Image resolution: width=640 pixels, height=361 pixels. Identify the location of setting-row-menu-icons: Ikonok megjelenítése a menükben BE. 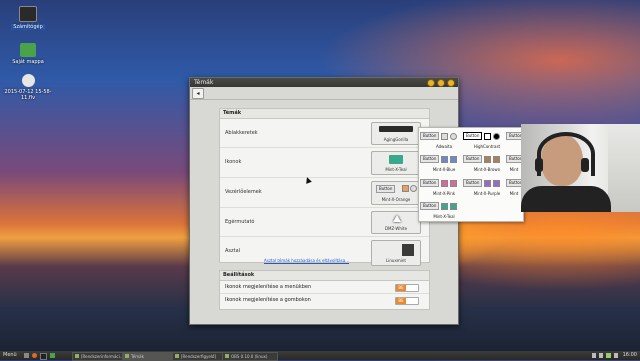
(324, 287).